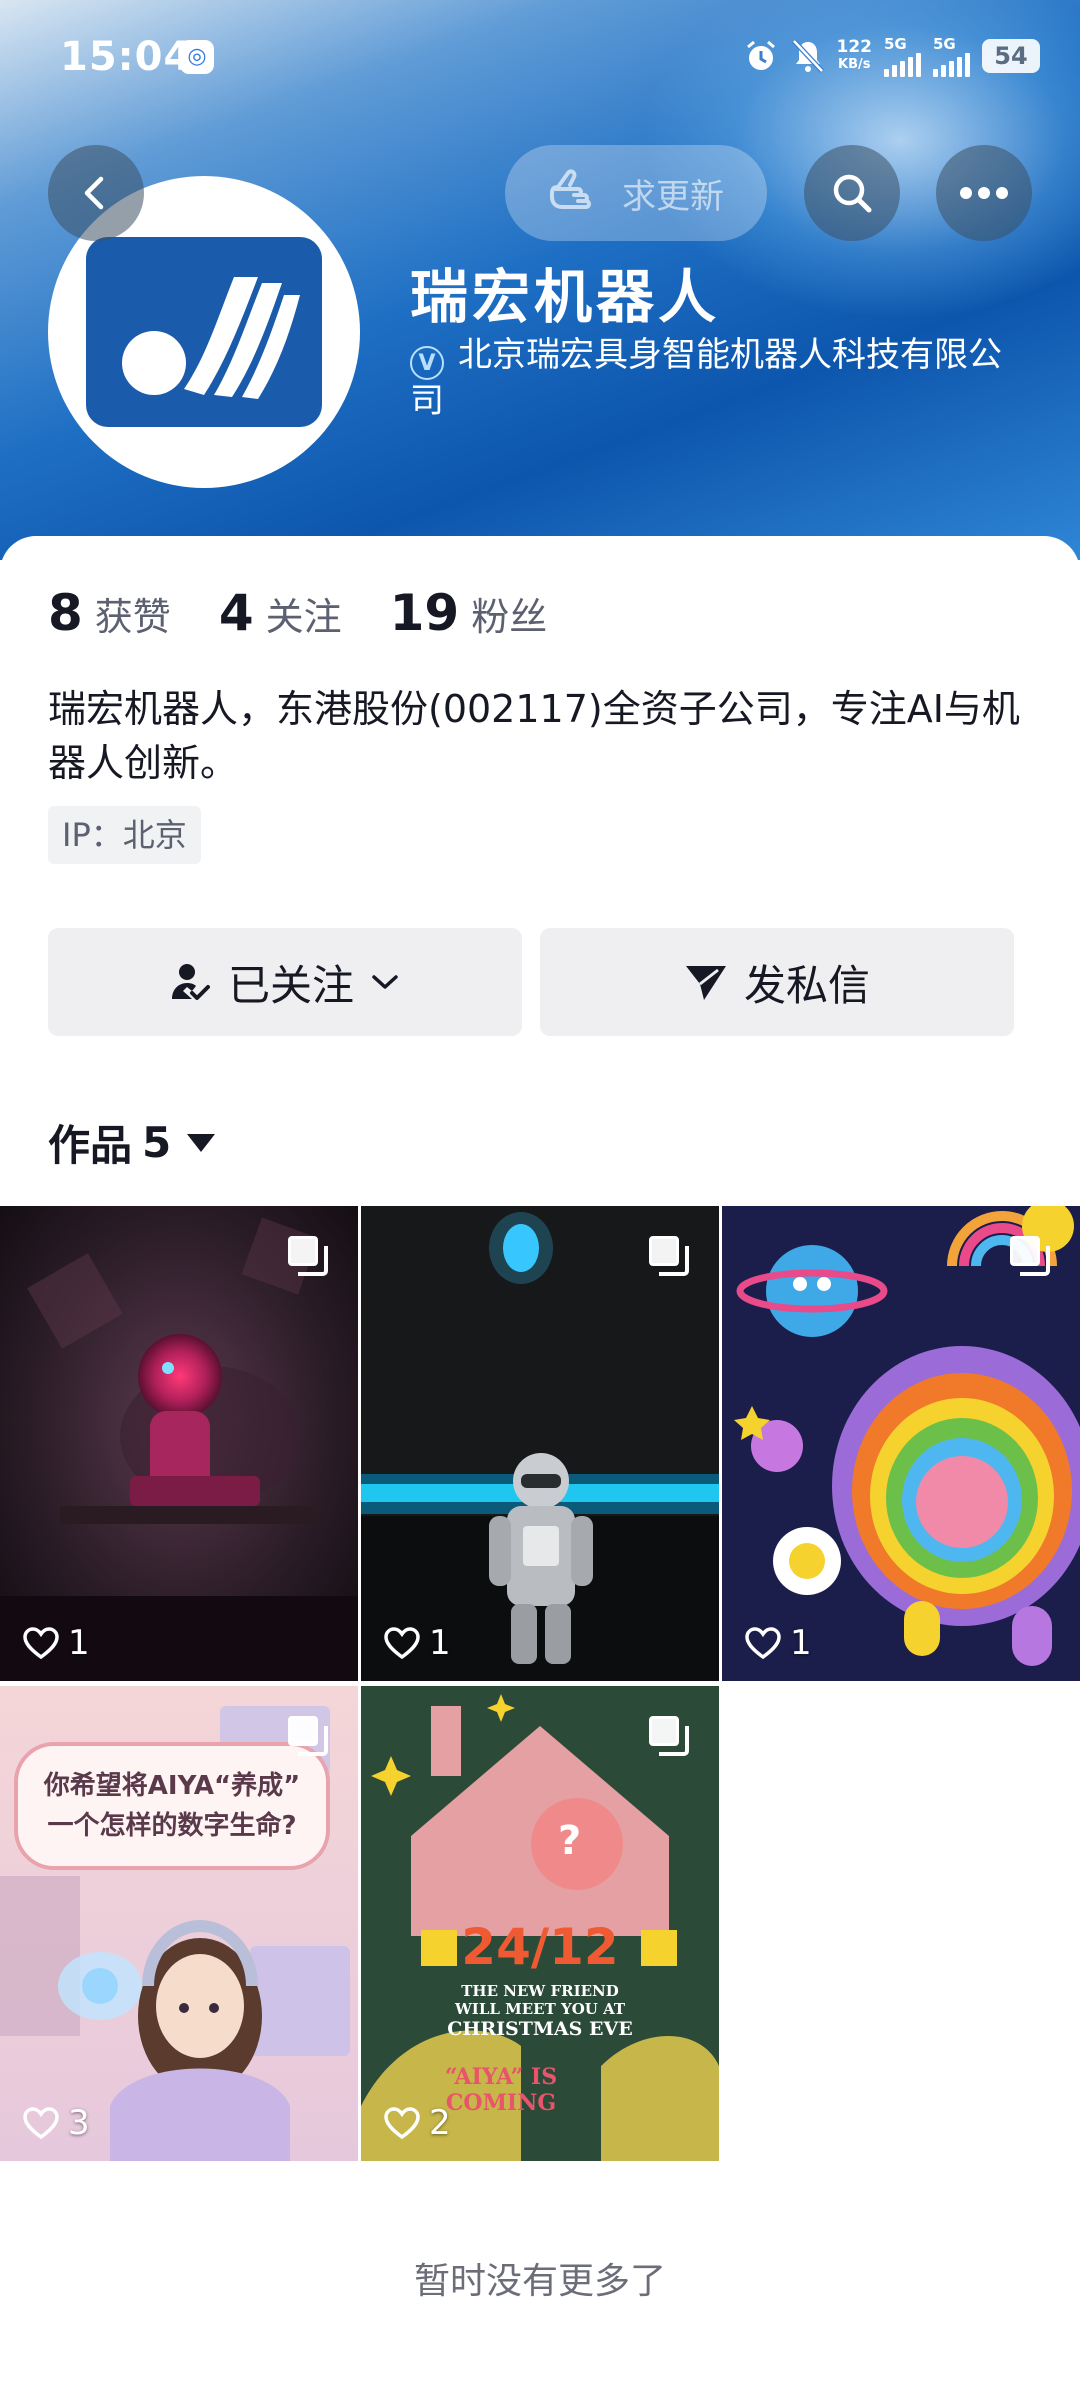 This screenshot has height=2388, width=1080. I want to click on alarm-icon, so click(760, 55).